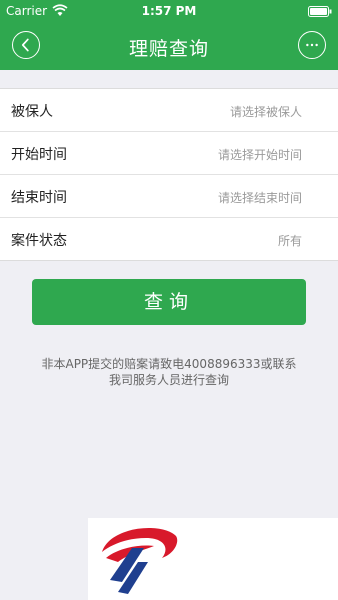 The height and width of the screenshot is (600, 338). Describe the element at coordinates (169, 110) in the screenshot. I see `insured-person-row: 被保人 请选择被保人` at that location.